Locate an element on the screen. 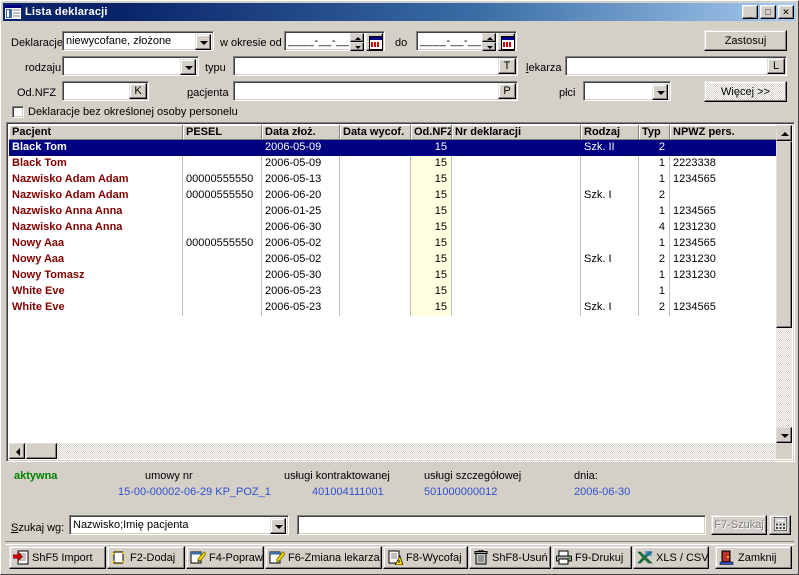 Image resolution: width=799 pixels, height=575 pixels. search-field-combo: Nazwisko;Imię pacjenta is located at coordinates (179, 525).